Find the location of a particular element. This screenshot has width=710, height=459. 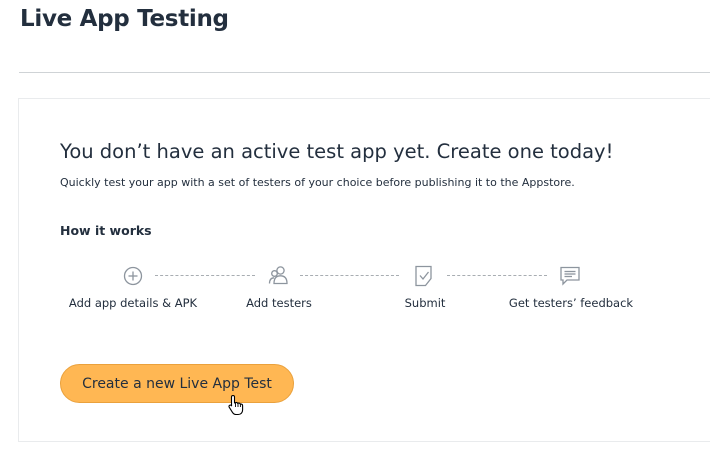

step-label: Add app details & APK is located at coordinates (133, 303).